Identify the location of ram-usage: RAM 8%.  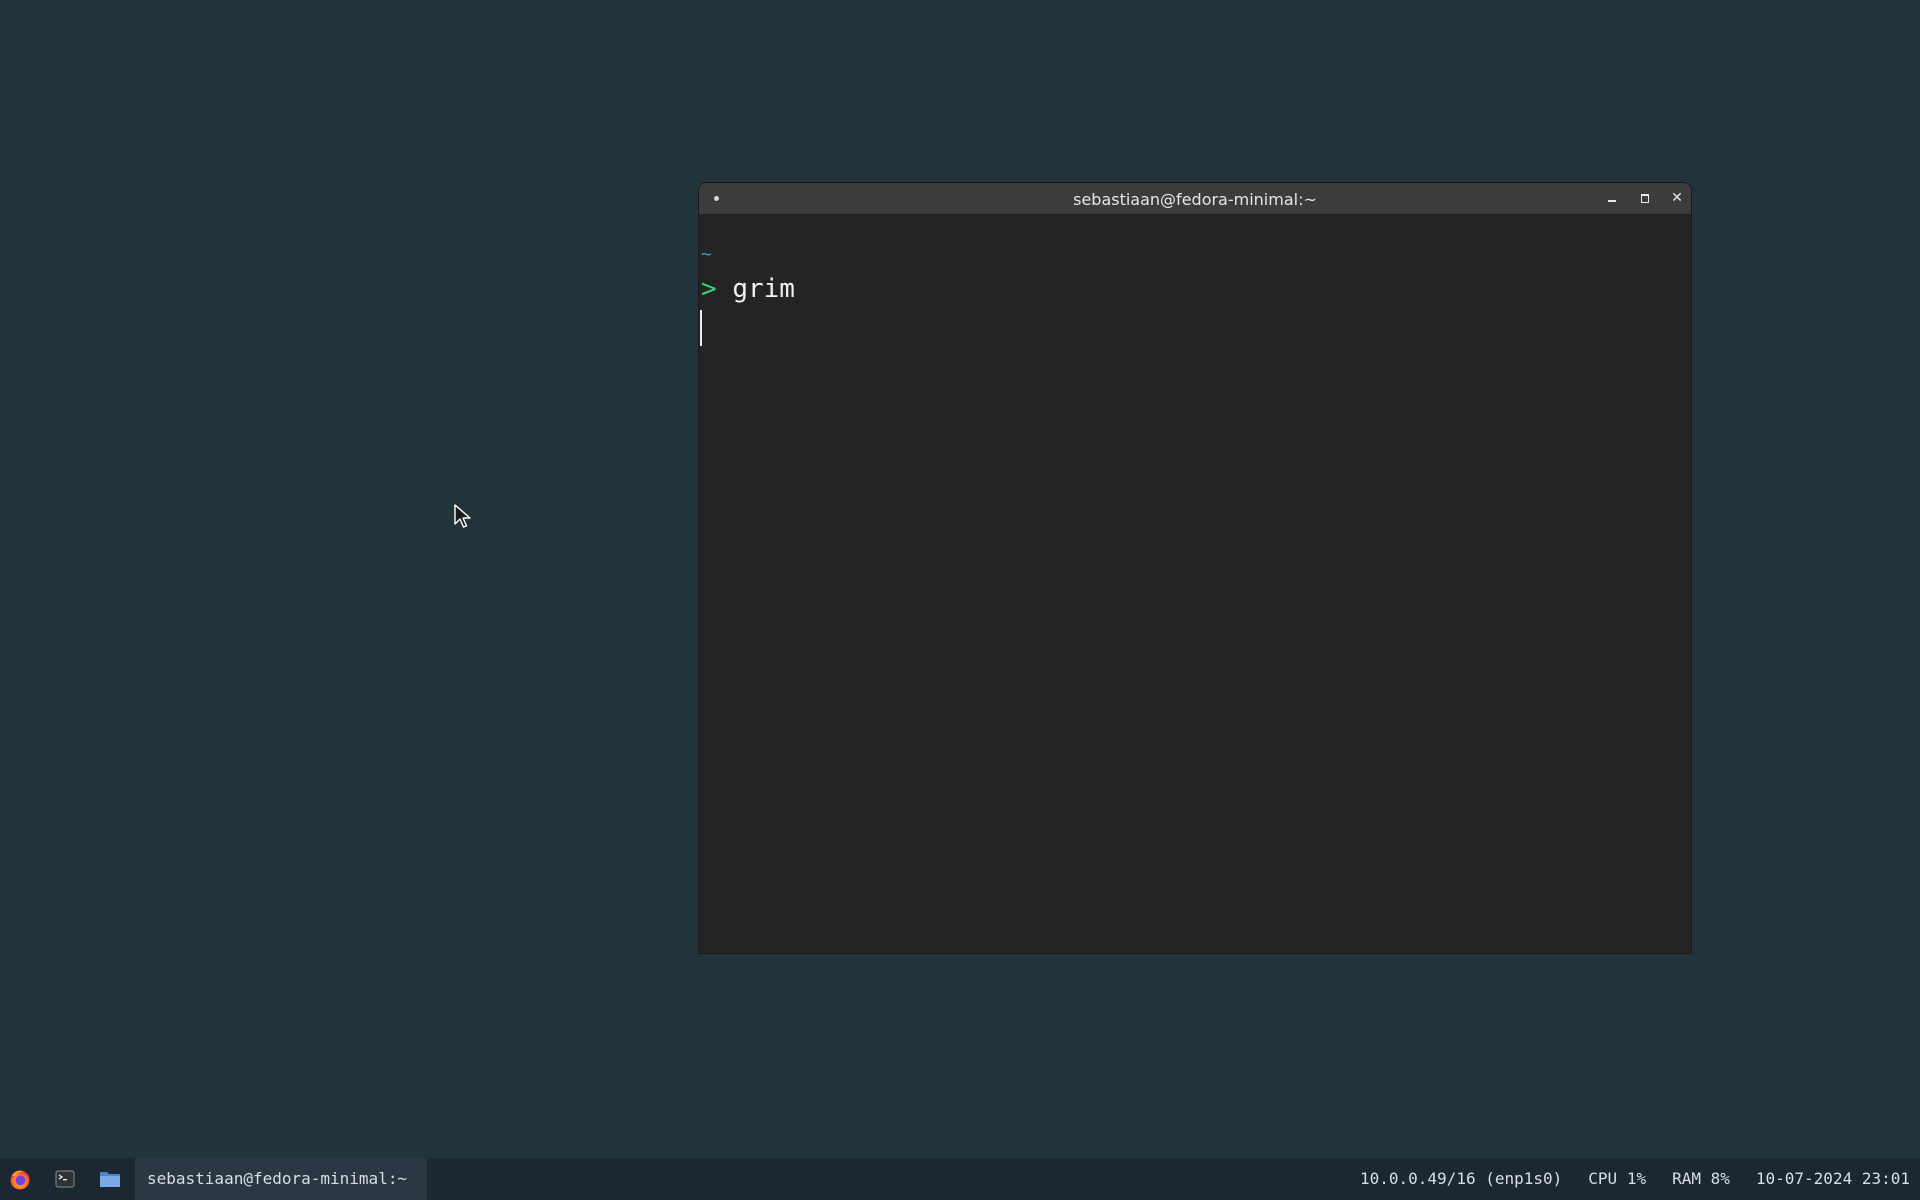
(1701, 1179).